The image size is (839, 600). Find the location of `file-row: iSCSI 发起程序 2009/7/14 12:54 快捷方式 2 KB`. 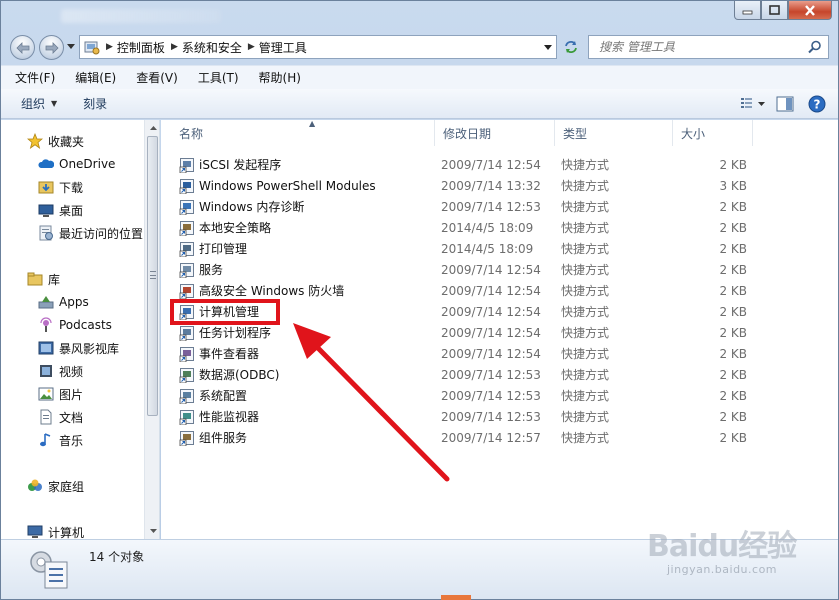

file-row: iSCSI 发起程序 2009/7/14 12:54 快捷方式 2 KB is located at coordinates (501, 164).